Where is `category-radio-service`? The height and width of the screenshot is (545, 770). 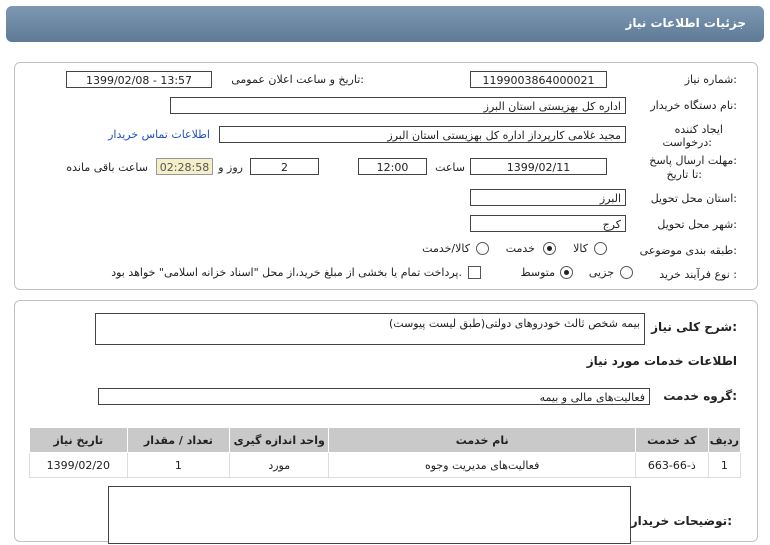
category-radio-service is located at coordinates (549, 248).